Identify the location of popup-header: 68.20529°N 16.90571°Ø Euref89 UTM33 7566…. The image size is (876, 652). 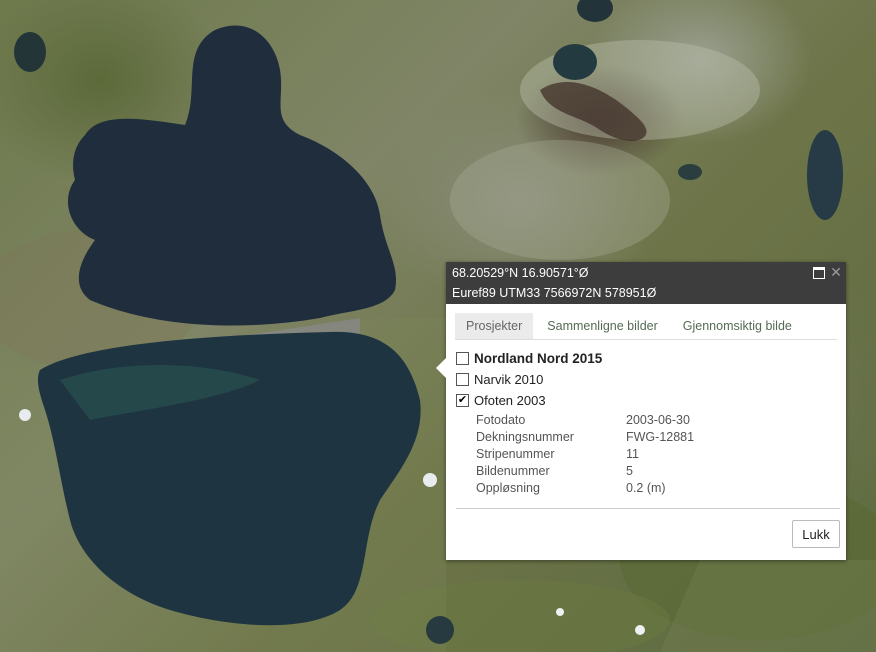
(646, 283).